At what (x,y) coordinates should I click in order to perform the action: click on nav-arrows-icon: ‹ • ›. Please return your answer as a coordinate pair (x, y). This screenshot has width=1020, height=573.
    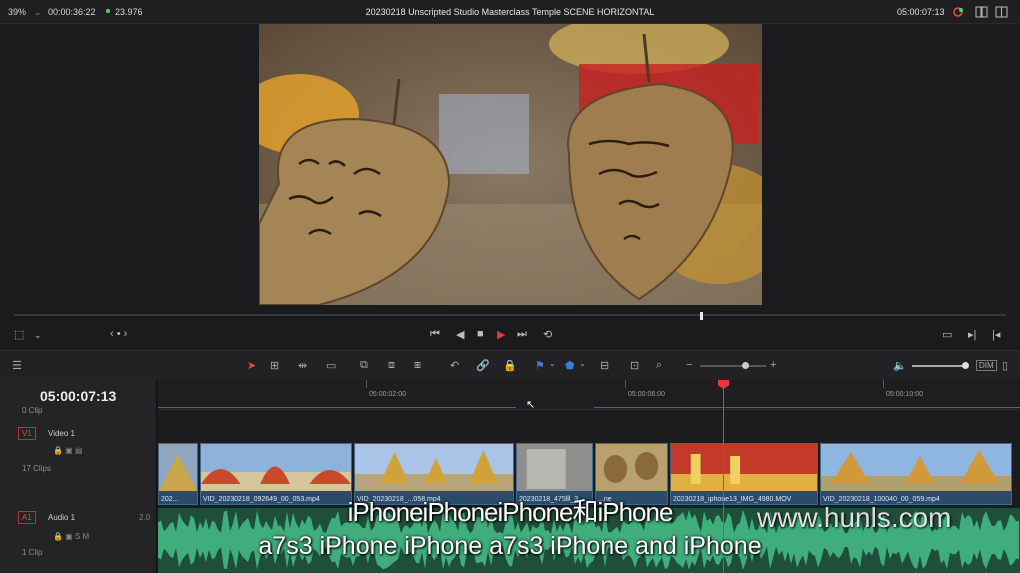
    Looking at the image, I should click on (118, 334).